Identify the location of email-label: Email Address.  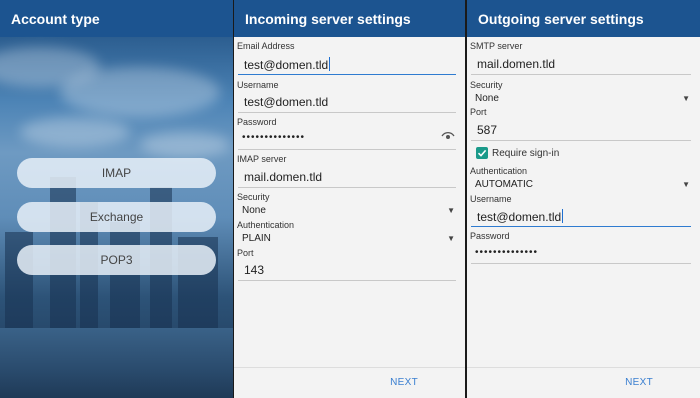
(266, 46).